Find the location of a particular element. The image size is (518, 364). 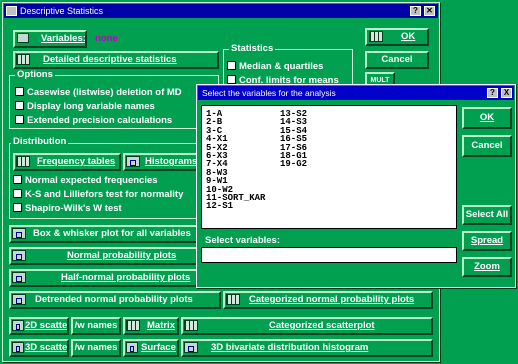

box-whisker-button: Box & whisker plot for all variables is located at coordinates (115, 234).